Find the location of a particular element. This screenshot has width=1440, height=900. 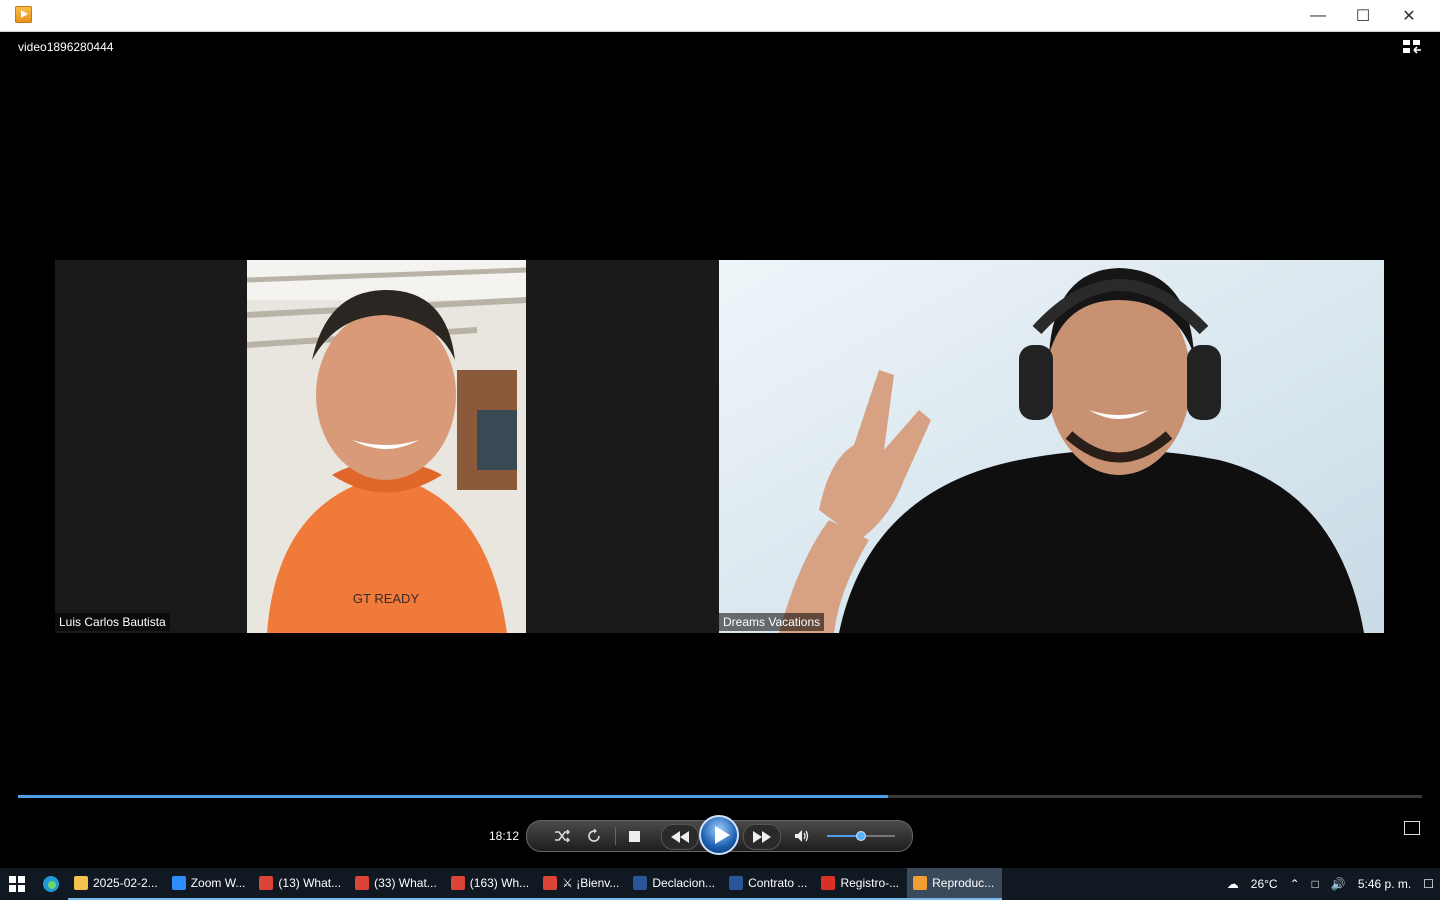

video-title: video1896280444 is located at coordinates (66, 47).